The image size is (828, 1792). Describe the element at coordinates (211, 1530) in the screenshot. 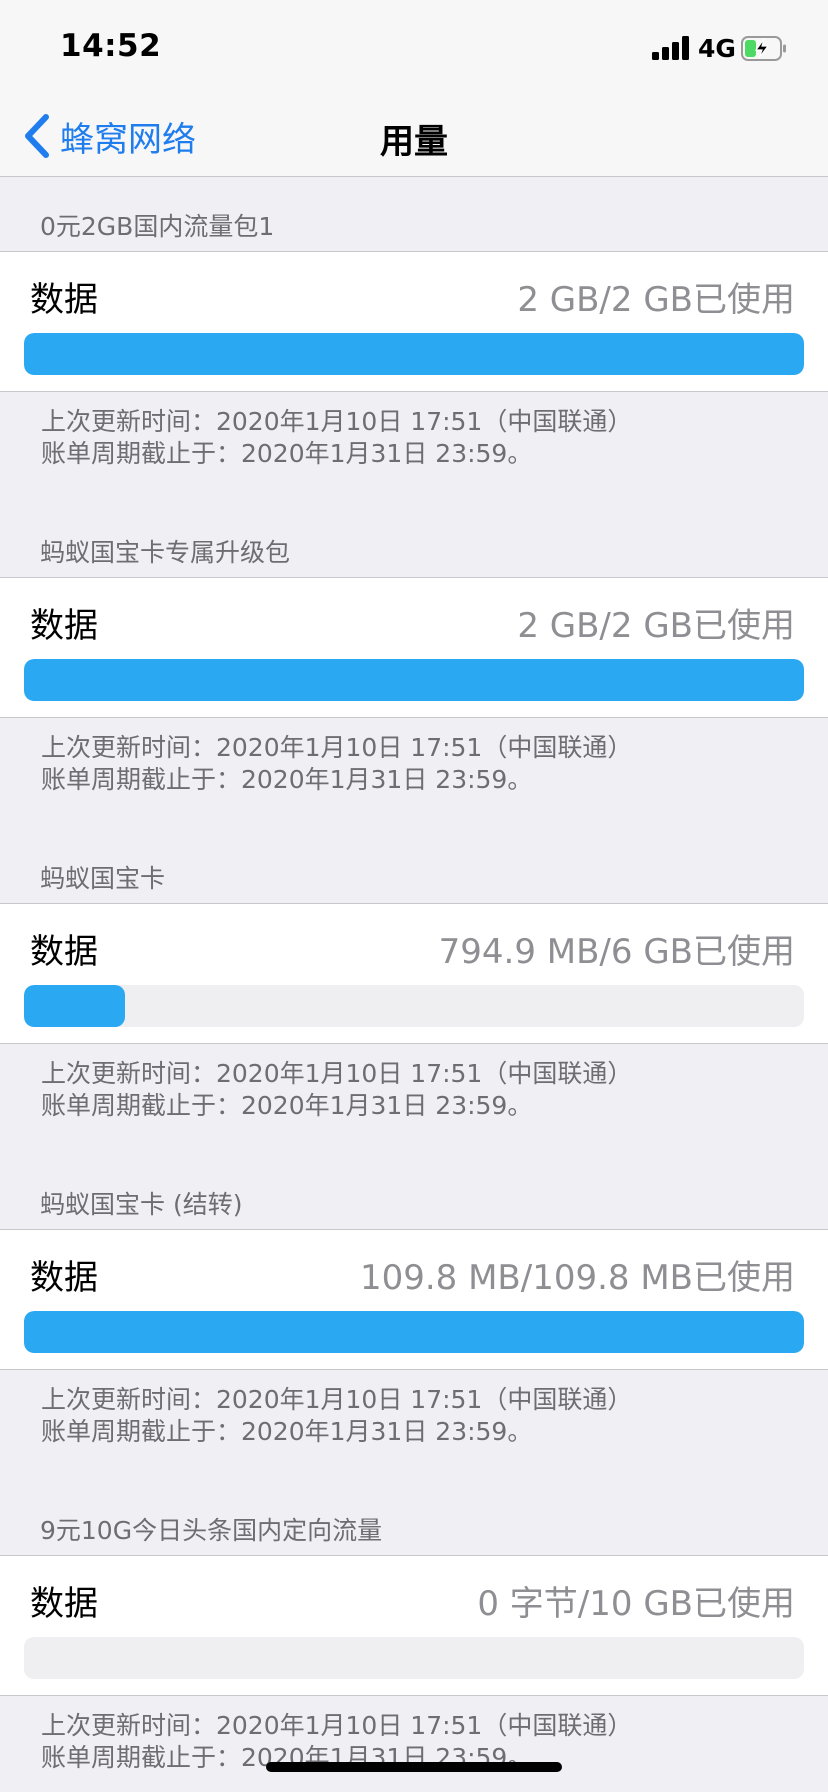

I see `section-header: 9元10G今日头条国内定向流量` at that location.